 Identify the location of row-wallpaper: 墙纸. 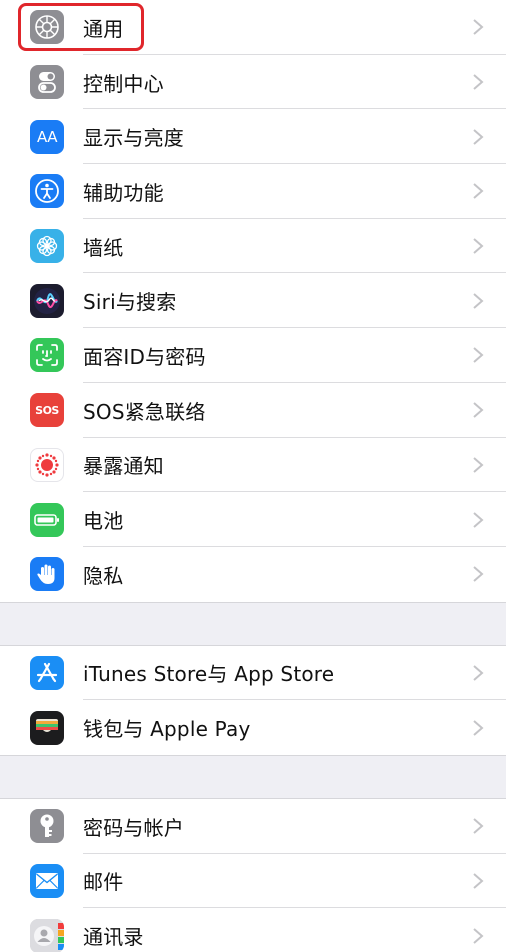
(253, 246).